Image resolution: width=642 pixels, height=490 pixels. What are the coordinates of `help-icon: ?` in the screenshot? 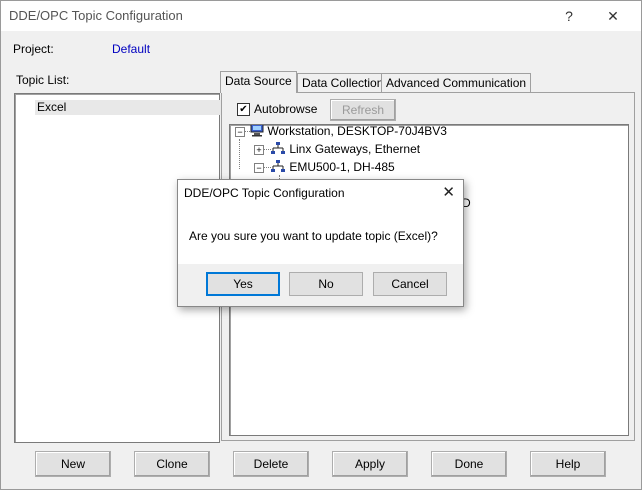 It's located at (569, 16).